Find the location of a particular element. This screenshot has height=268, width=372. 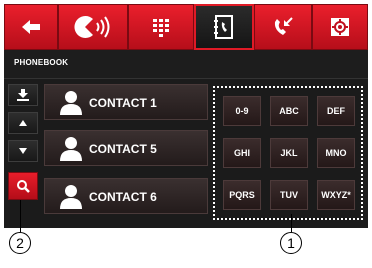

phonebook-icon is located at coordinates (223, 27).